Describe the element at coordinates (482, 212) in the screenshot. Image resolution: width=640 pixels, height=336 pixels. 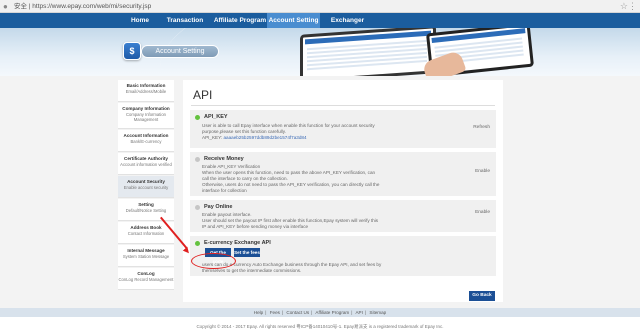
I see `enable-pay-online-link: Enable` at that location.